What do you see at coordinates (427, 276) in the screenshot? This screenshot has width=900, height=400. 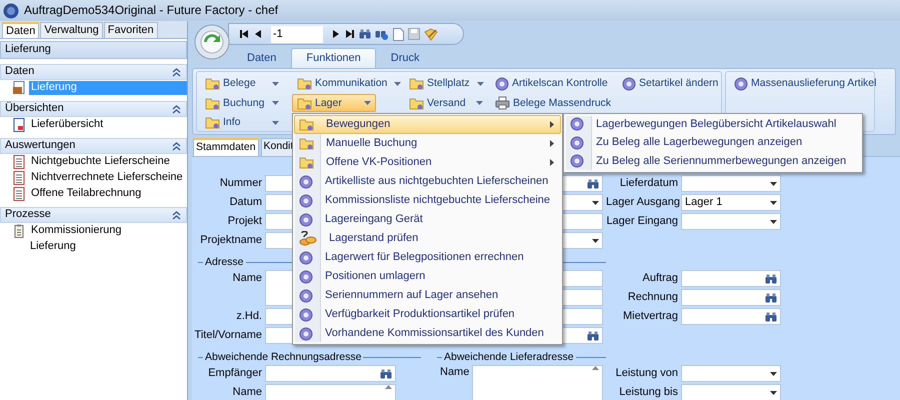 I see `menu-item: Positionen umlagern` at bounding box center [427, 276].